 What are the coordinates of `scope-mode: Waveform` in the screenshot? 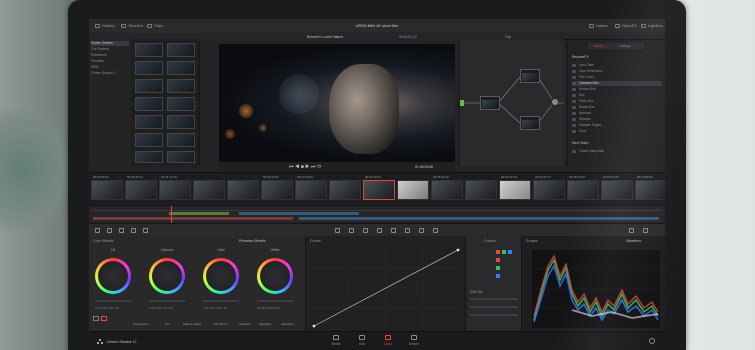 It's located at (633, 241).